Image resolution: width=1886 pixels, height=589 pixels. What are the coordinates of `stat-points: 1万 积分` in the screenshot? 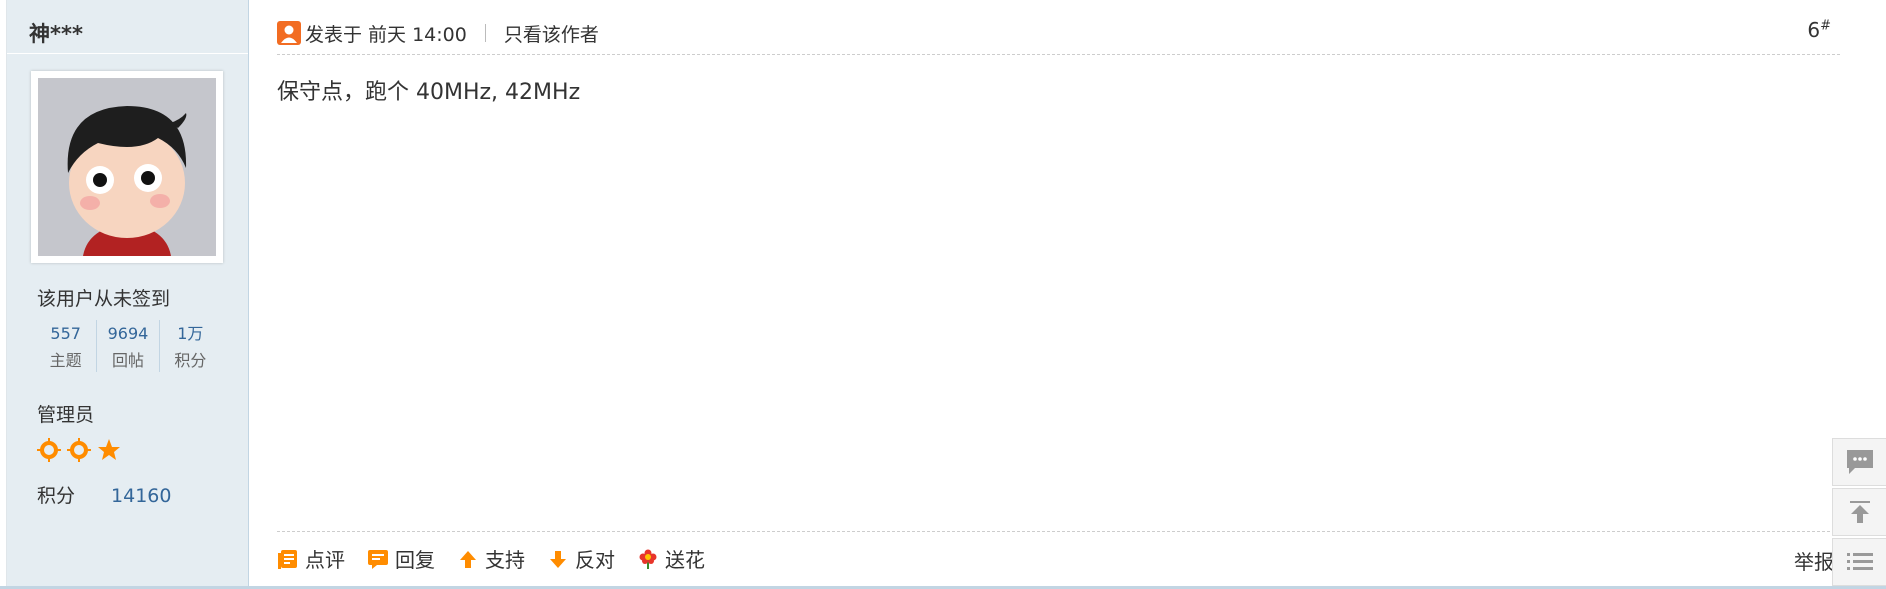 It's located at (189, 346).